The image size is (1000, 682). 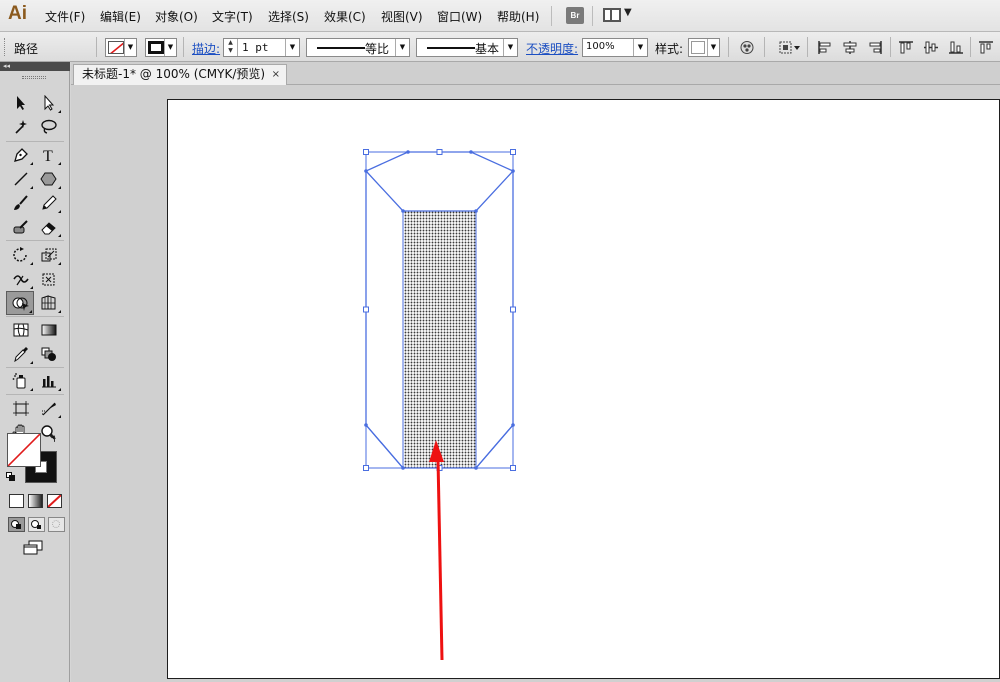 I want to click on polygon-tool, so click(x=49, y=179).